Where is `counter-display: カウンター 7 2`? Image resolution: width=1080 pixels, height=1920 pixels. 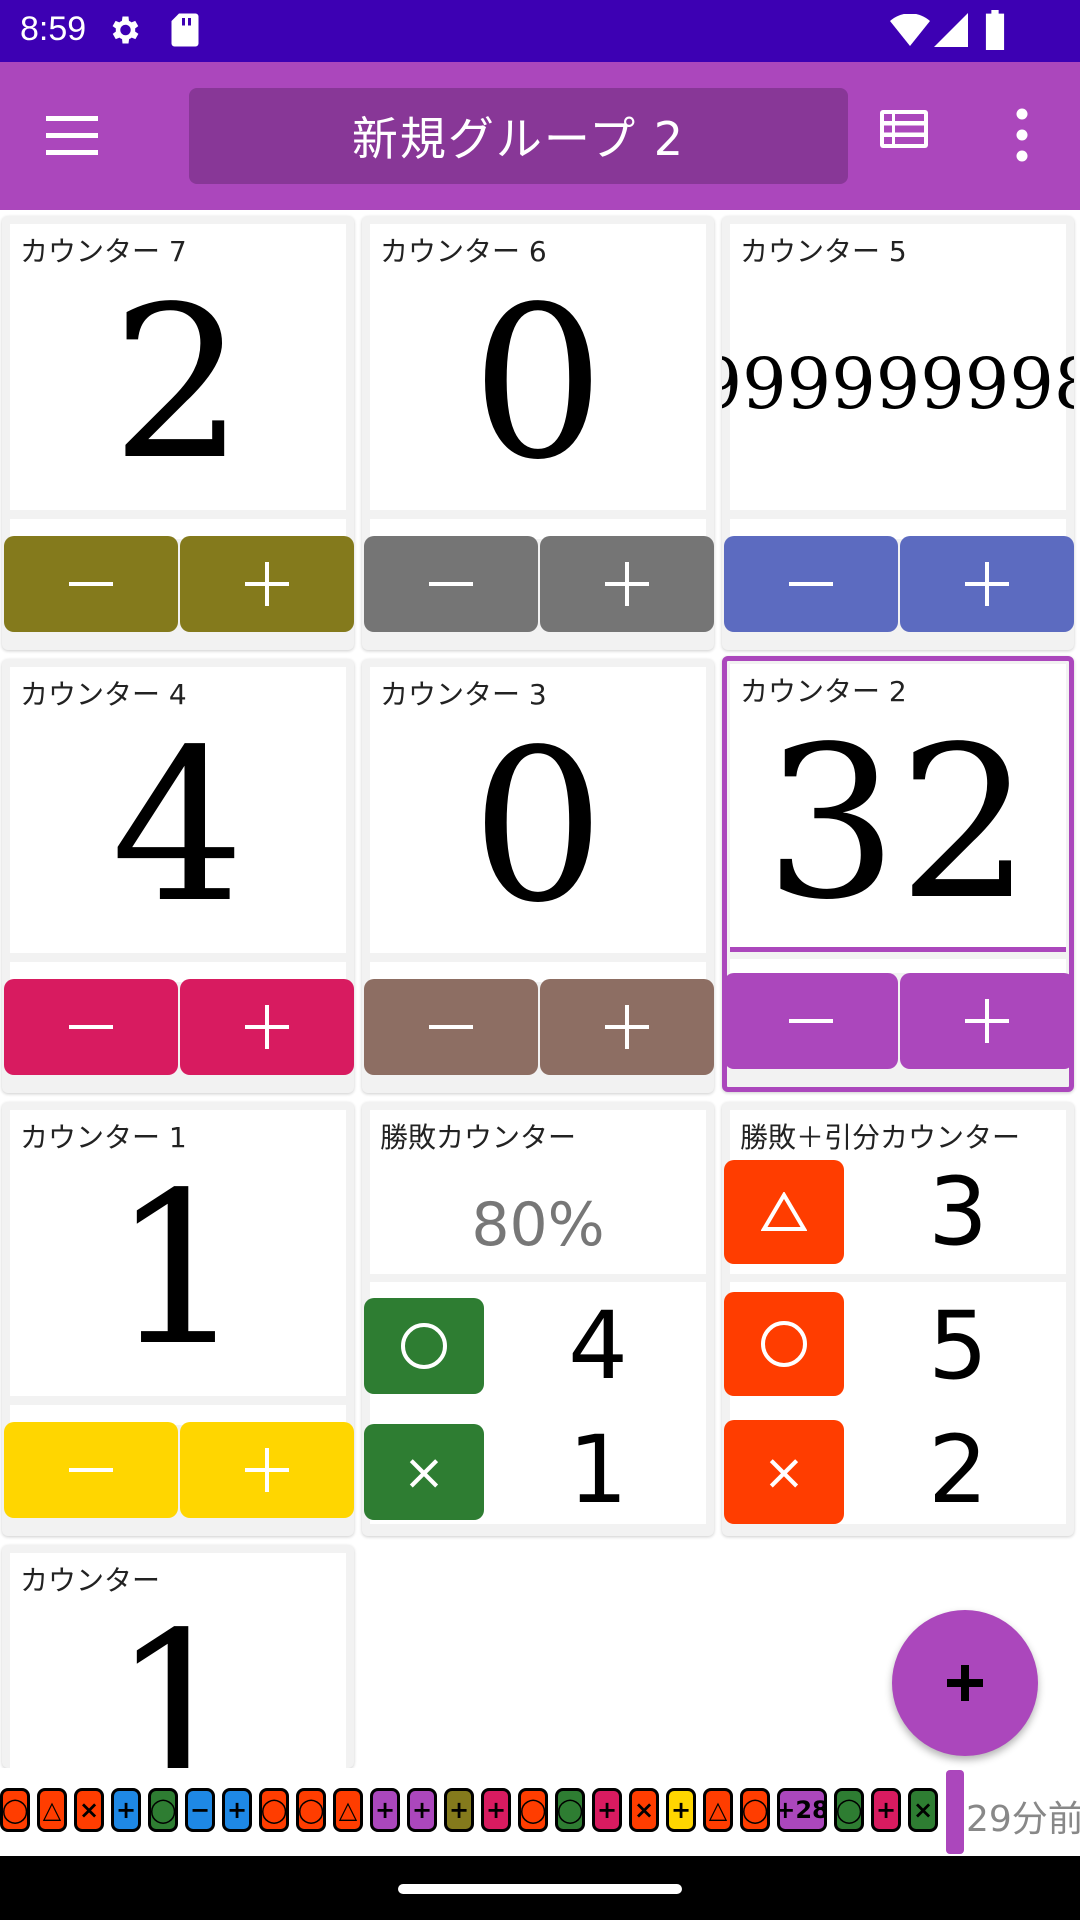 counter-display: カウンター 7 2 is located at coordinates (178, 367).